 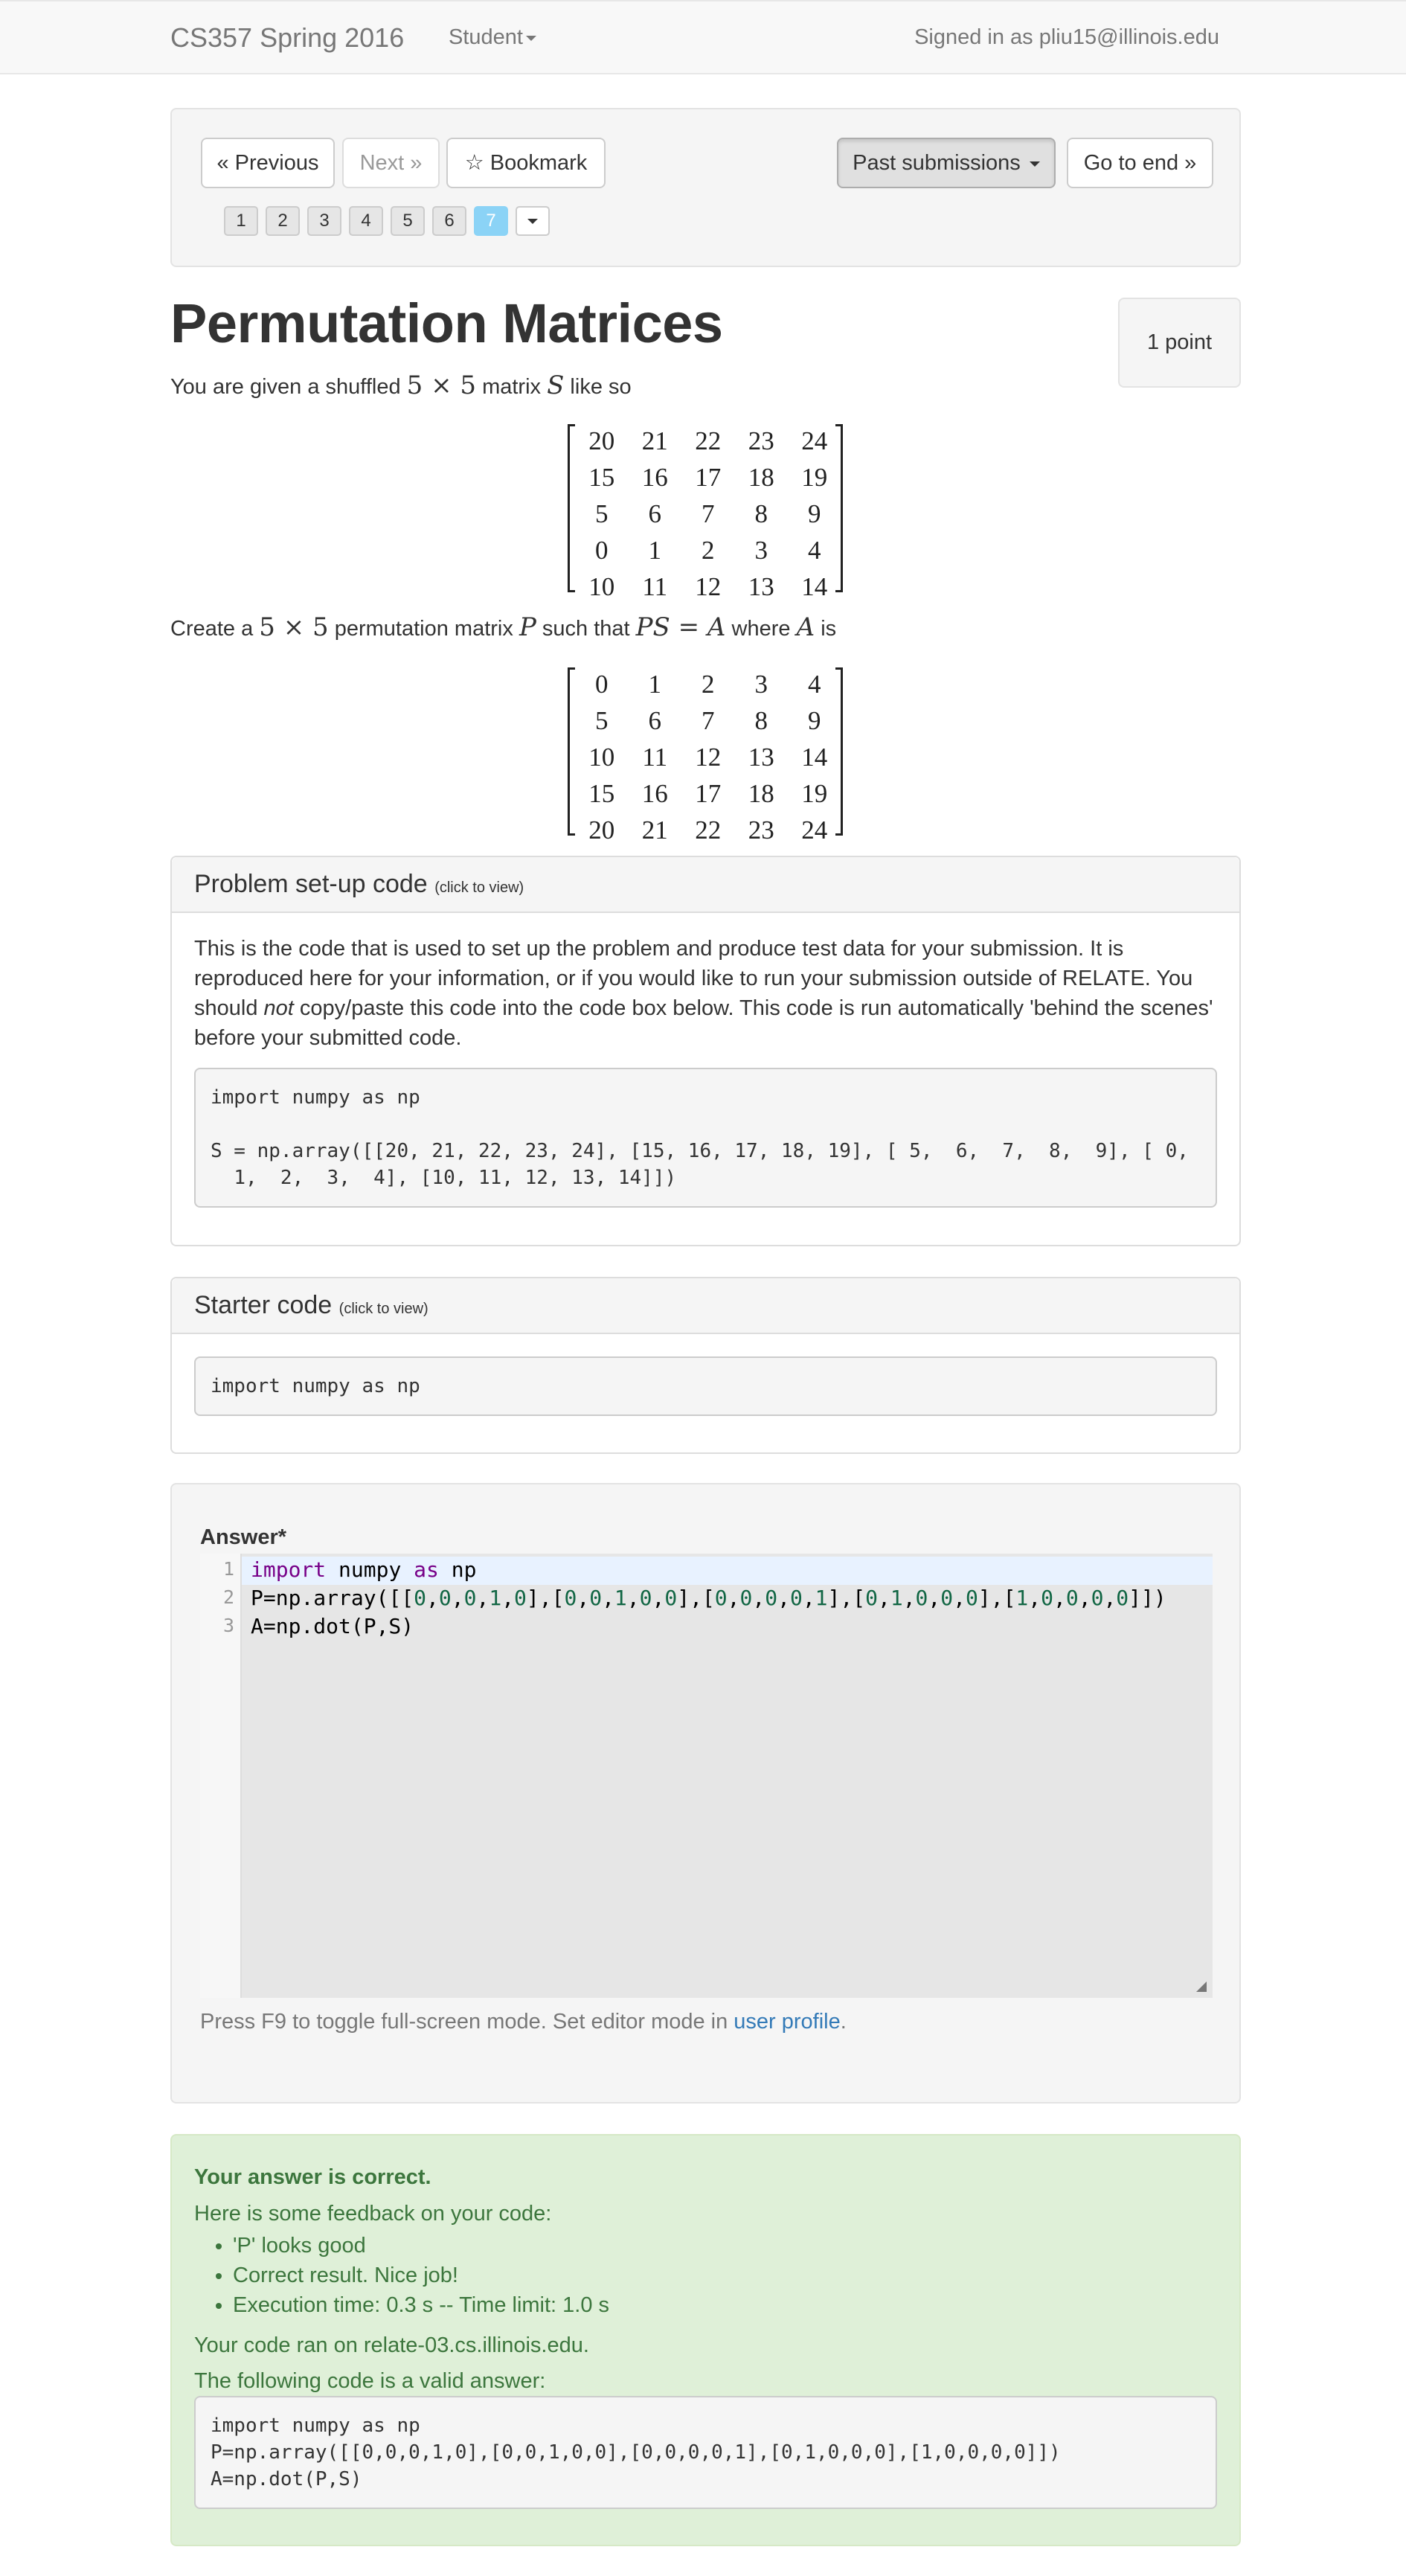 I want to click on matrix-cell: 8, so click(x=761, y=720).